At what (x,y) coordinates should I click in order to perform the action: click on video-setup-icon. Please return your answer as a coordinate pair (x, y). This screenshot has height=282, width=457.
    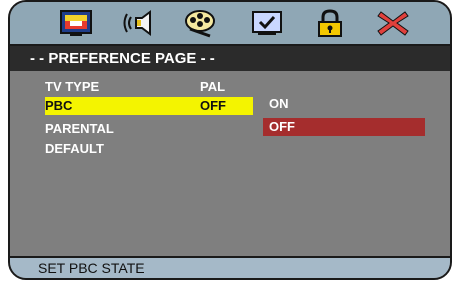
    Looking at the image, I should click on (200, 23).